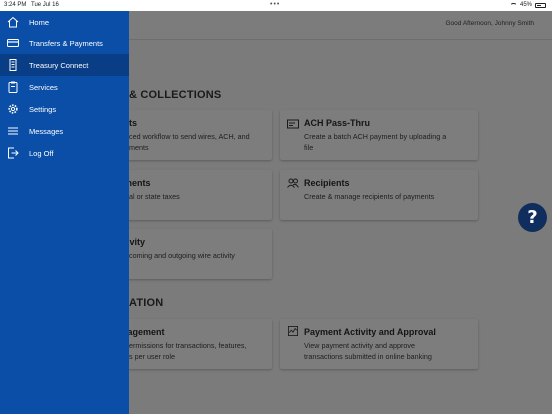 The width and height of the screenshot is (552, 414). Describe the element at coordinates (175, 95) in the screenshot. I see `section-title-payments: & COLLECTIONS` at that location.